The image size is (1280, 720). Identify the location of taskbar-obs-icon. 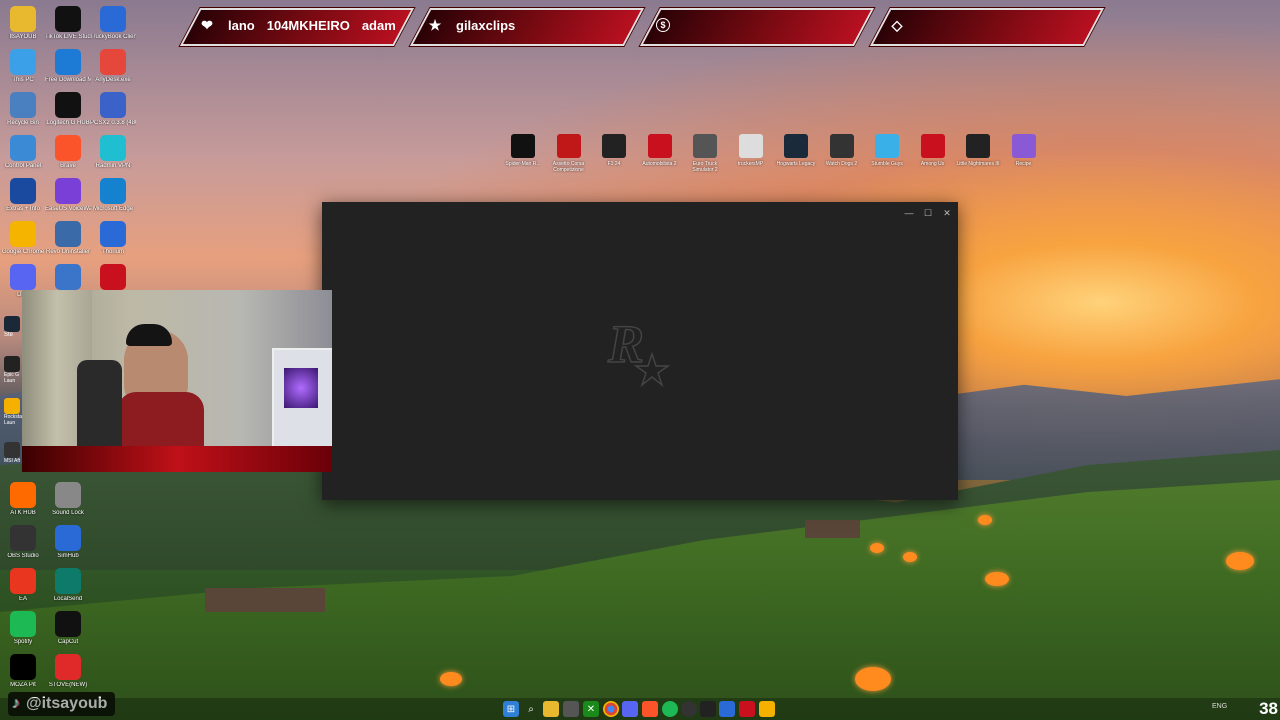
(689, 709).